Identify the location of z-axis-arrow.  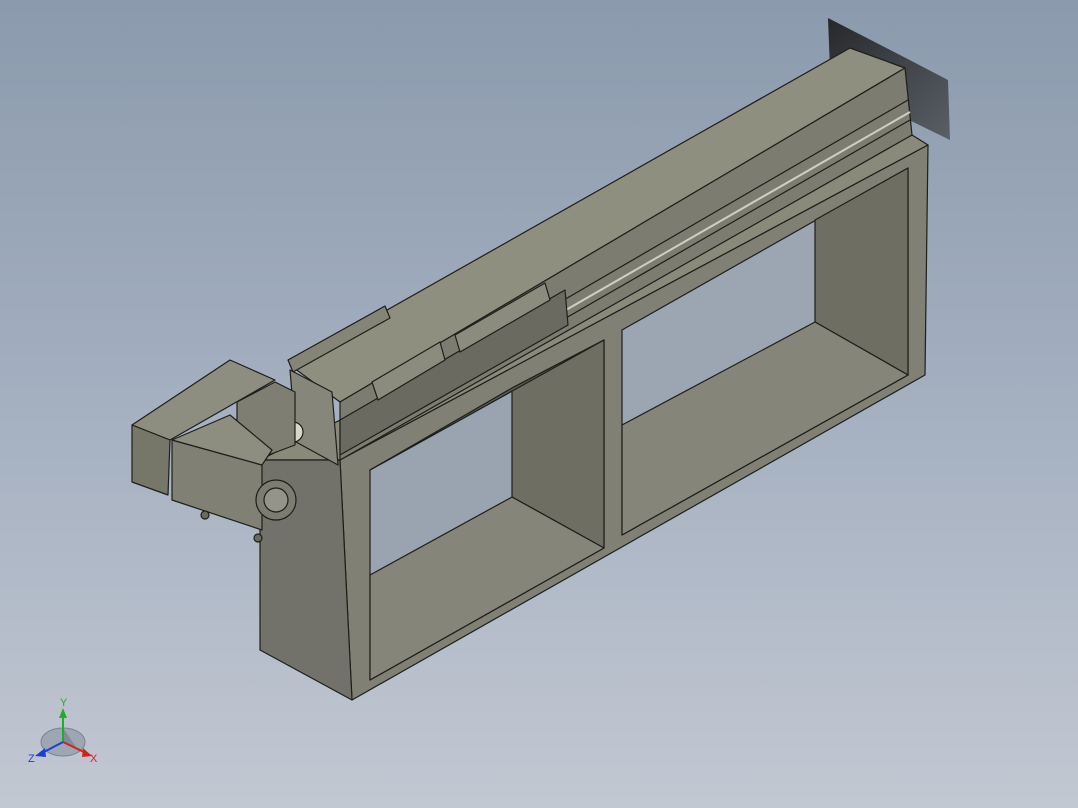
(40, 752).